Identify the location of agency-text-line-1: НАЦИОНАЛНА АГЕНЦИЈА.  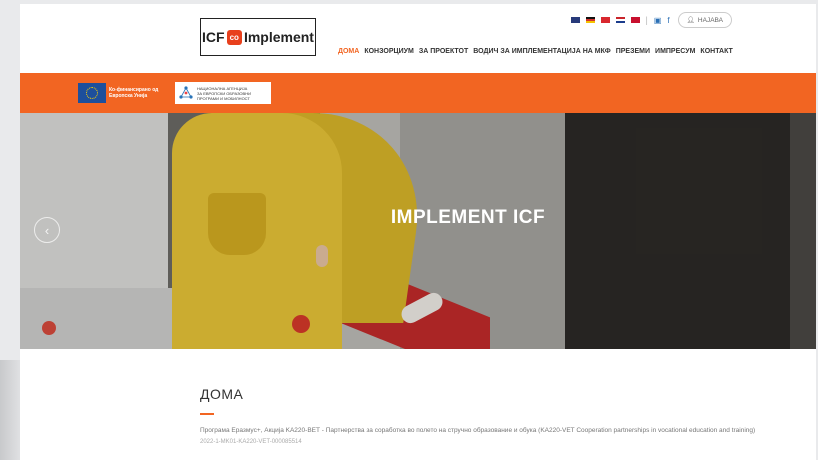
(222, 88).